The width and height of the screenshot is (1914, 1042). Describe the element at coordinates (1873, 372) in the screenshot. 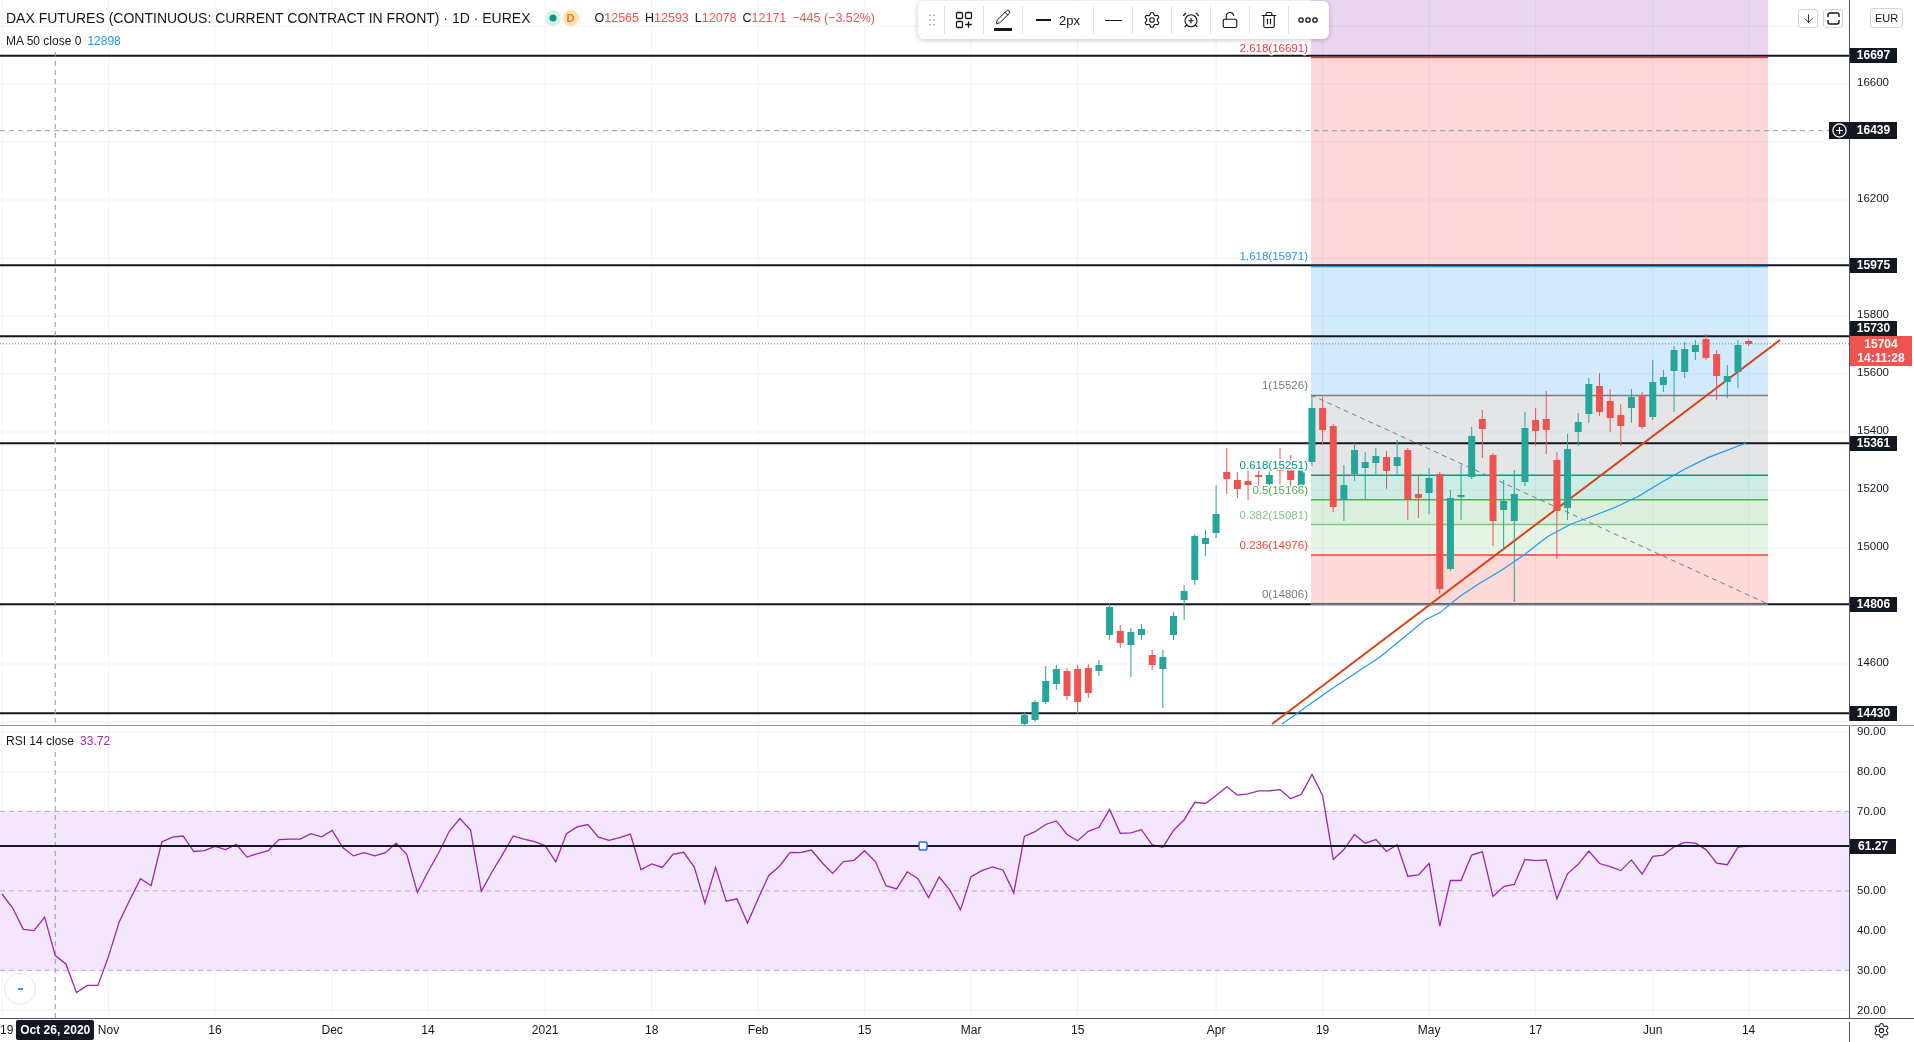

I see `price-tick-label: 15600` at that location.